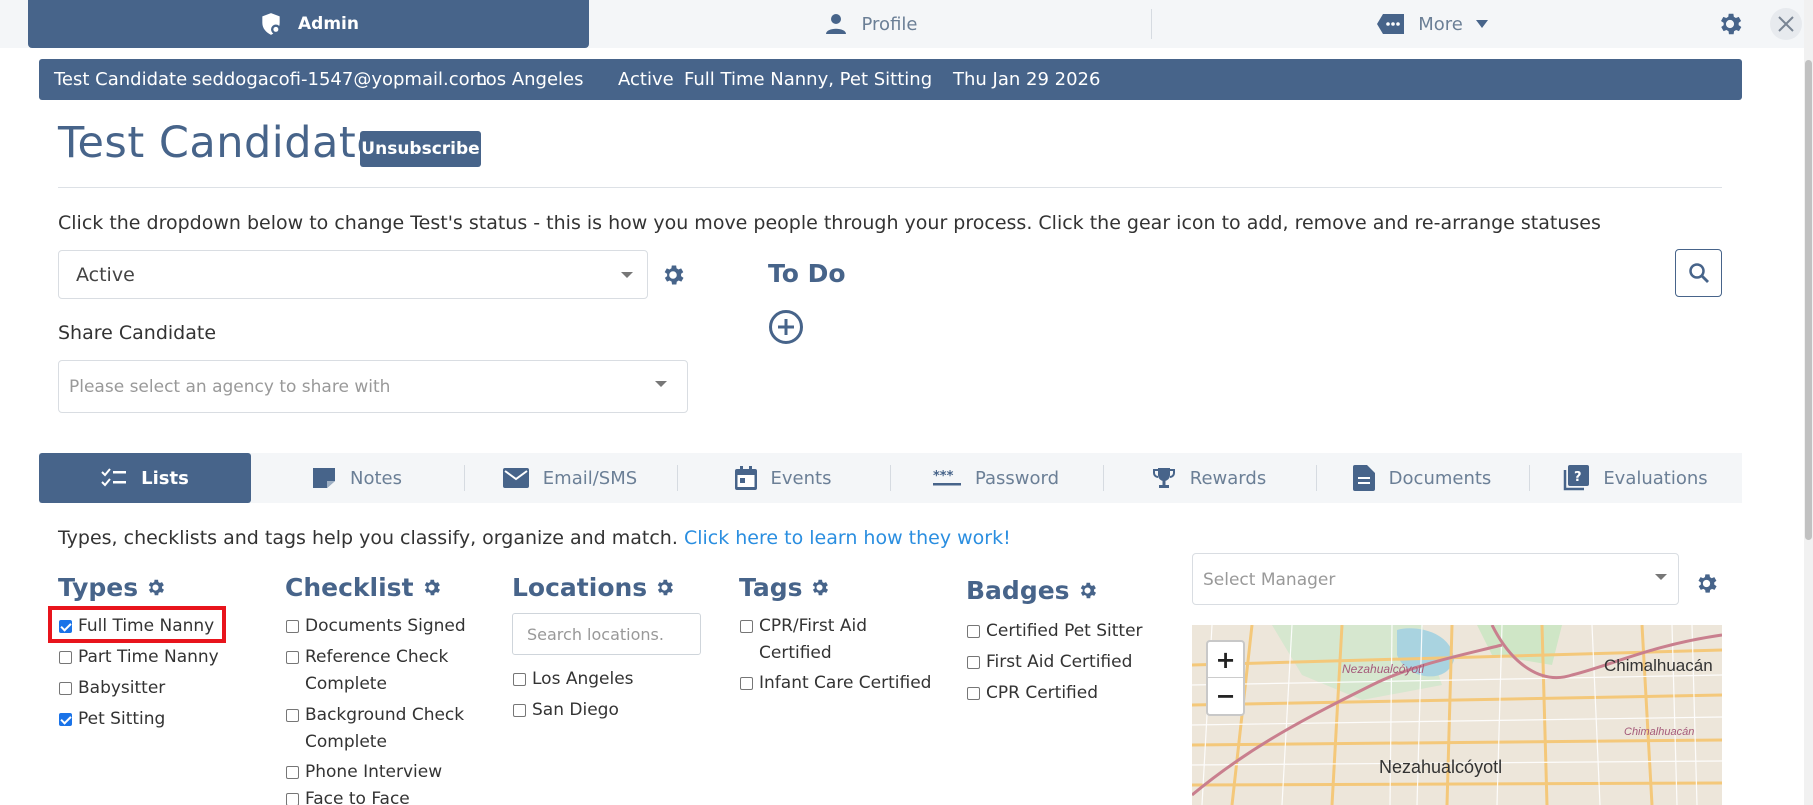 The width and height of the screenshot is (1813, 805). What do you see at coordinates (835, 24) in the screenshot?
I see `person-icon` at bounding box center [835, 24].